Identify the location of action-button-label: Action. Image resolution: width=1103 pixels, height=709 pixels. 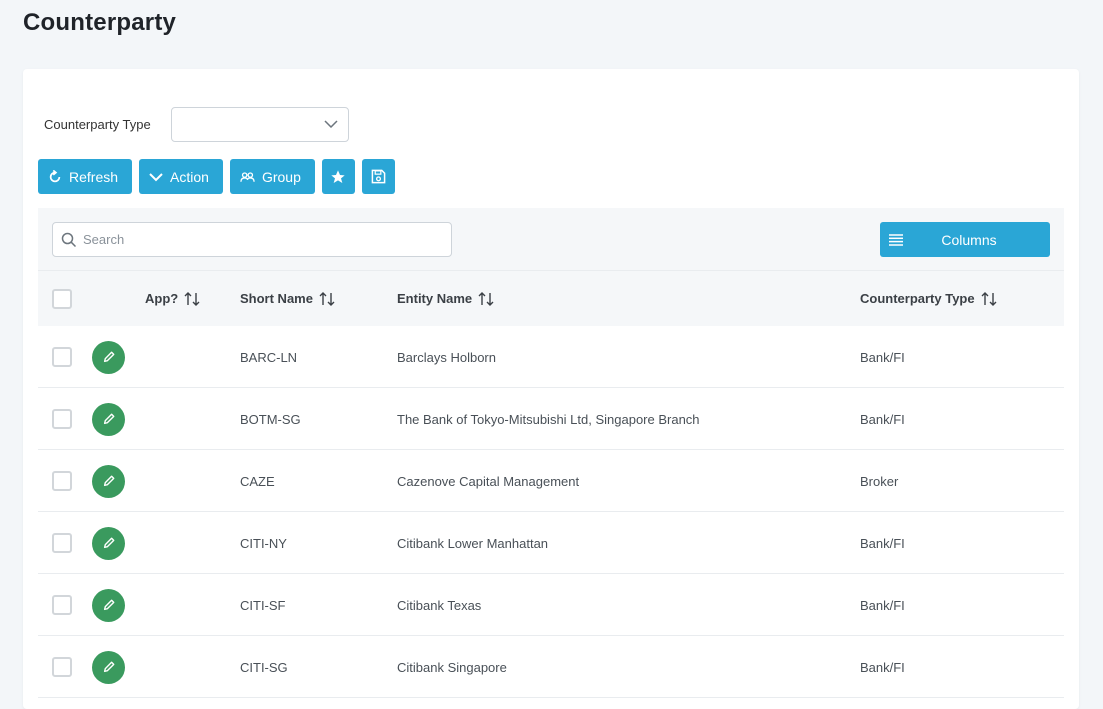
(189, 176).